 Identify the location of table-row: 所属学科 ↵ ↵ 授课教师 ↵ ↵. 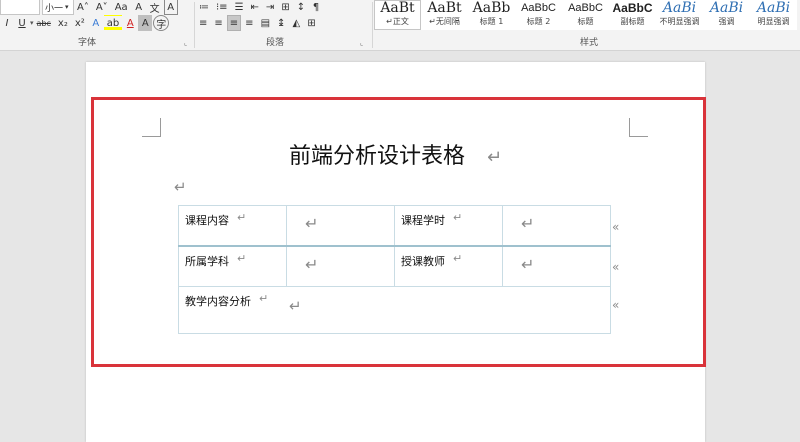
(394, 266).